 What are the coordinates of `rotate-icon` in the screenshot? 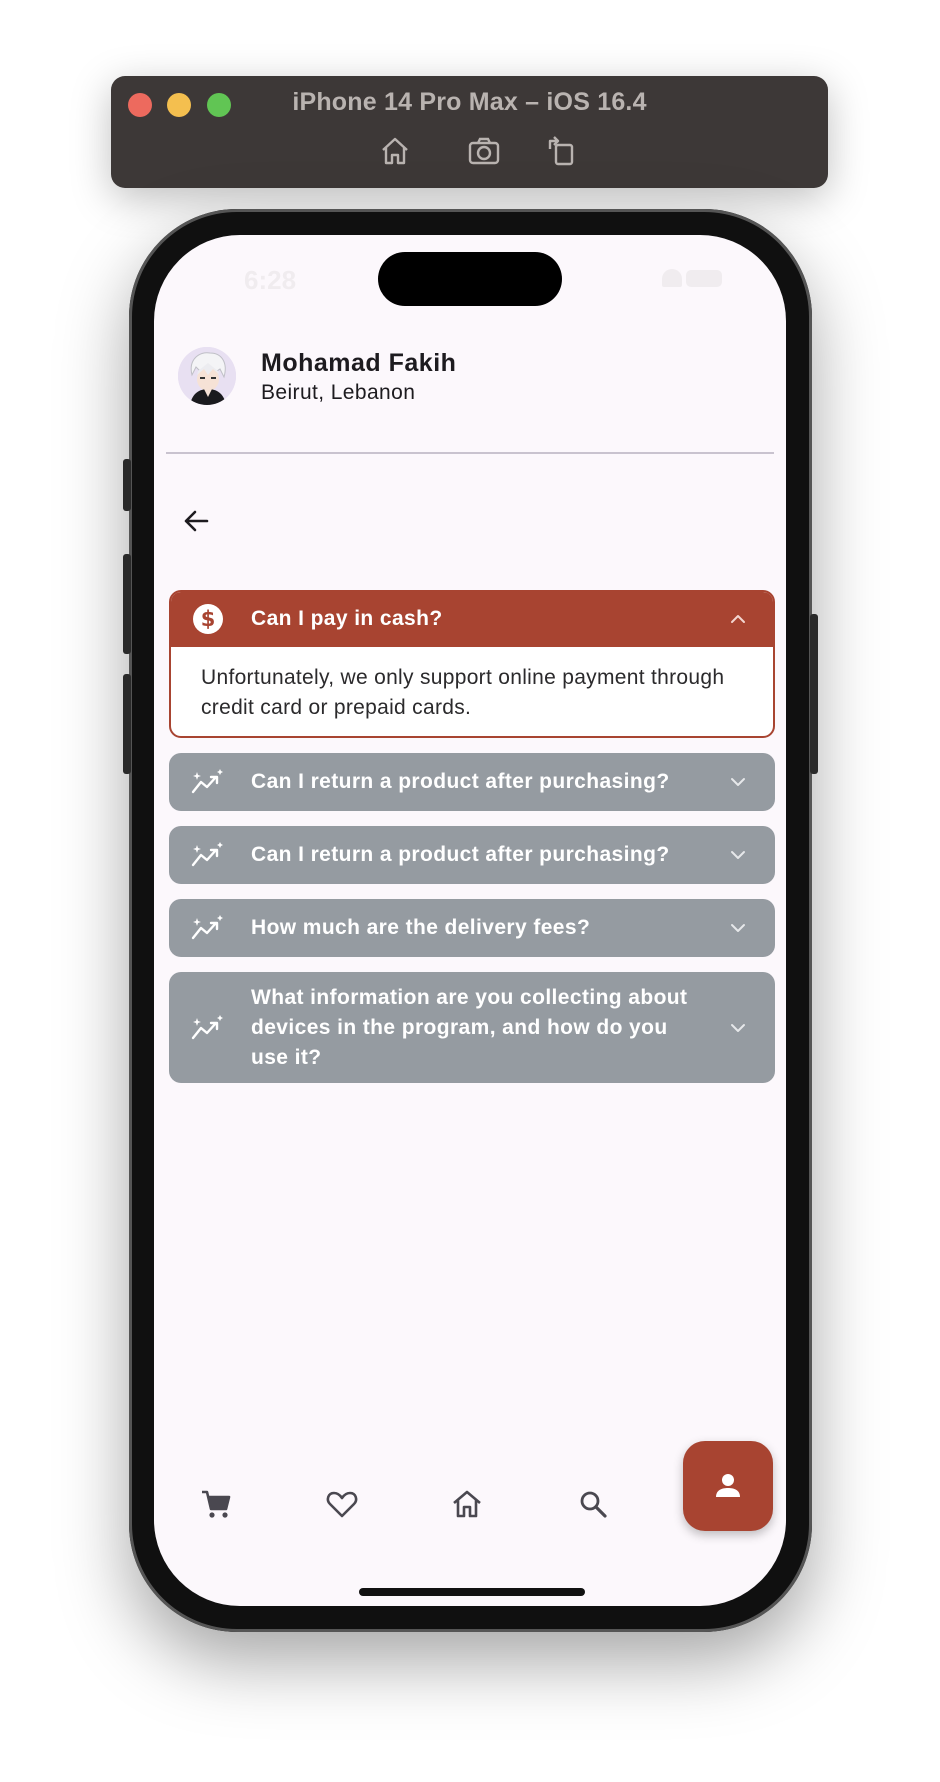 It's located at (561, 151).